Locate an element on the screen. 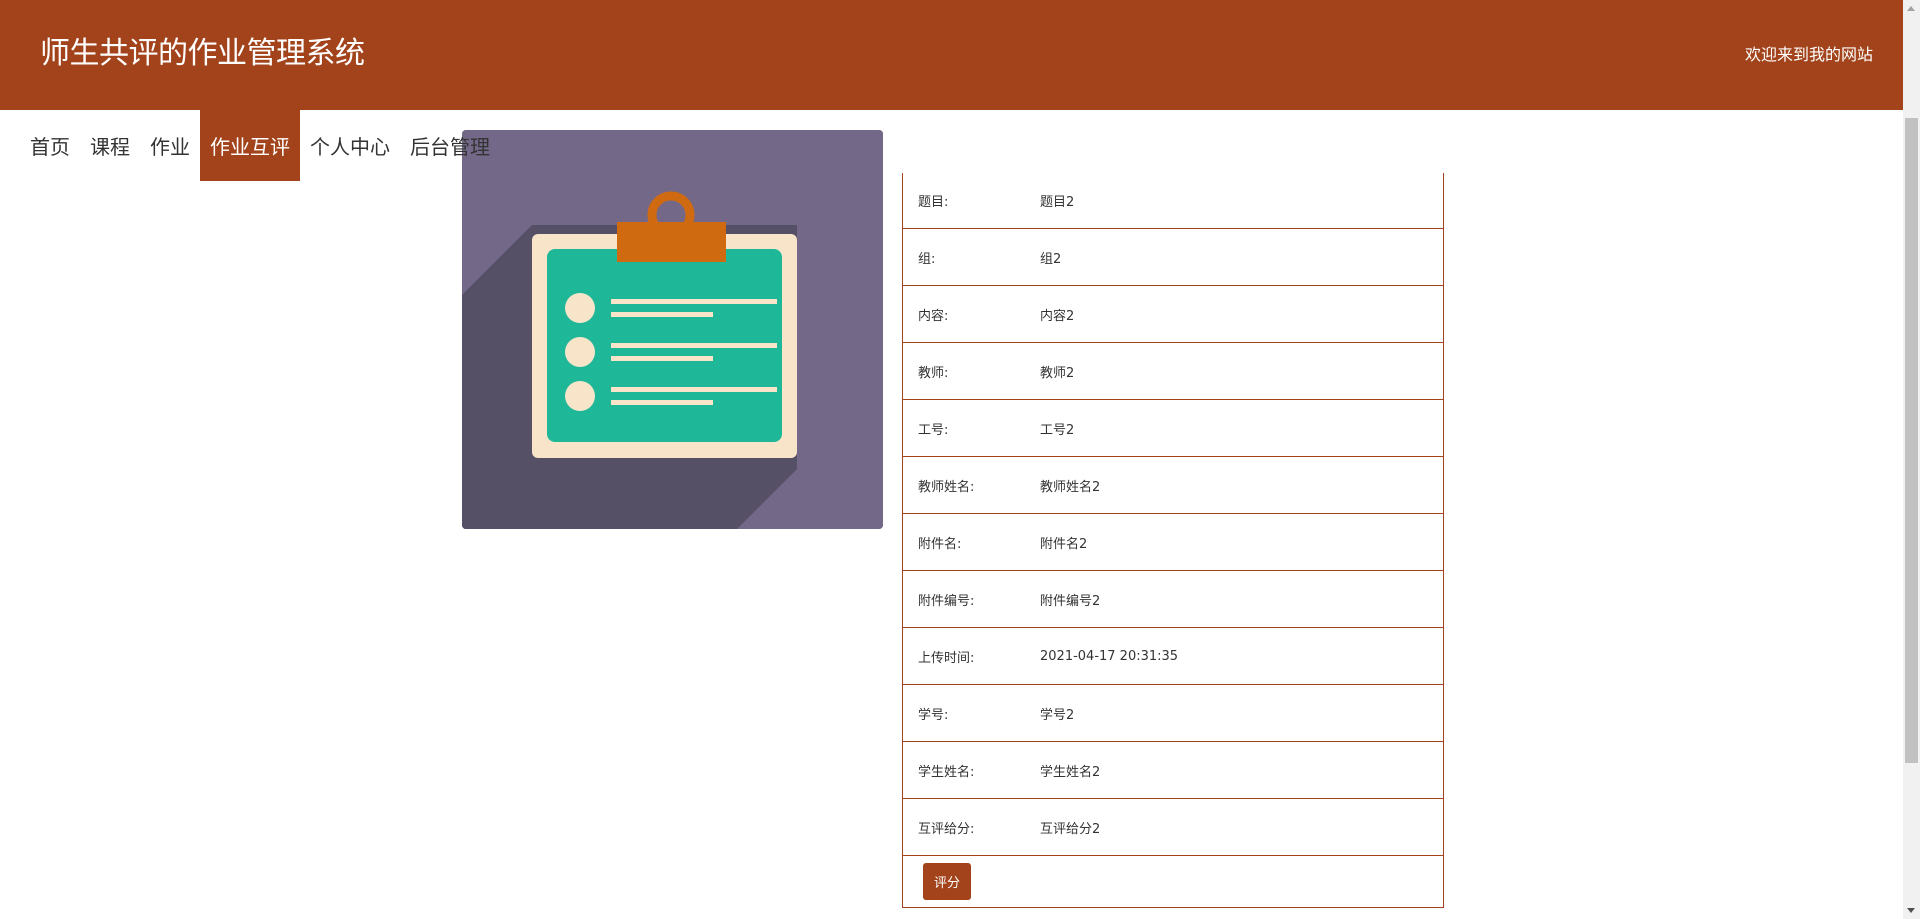 The image size is (1920, 919). detail-label: 附件编号: is located at coordinates (946, 601).